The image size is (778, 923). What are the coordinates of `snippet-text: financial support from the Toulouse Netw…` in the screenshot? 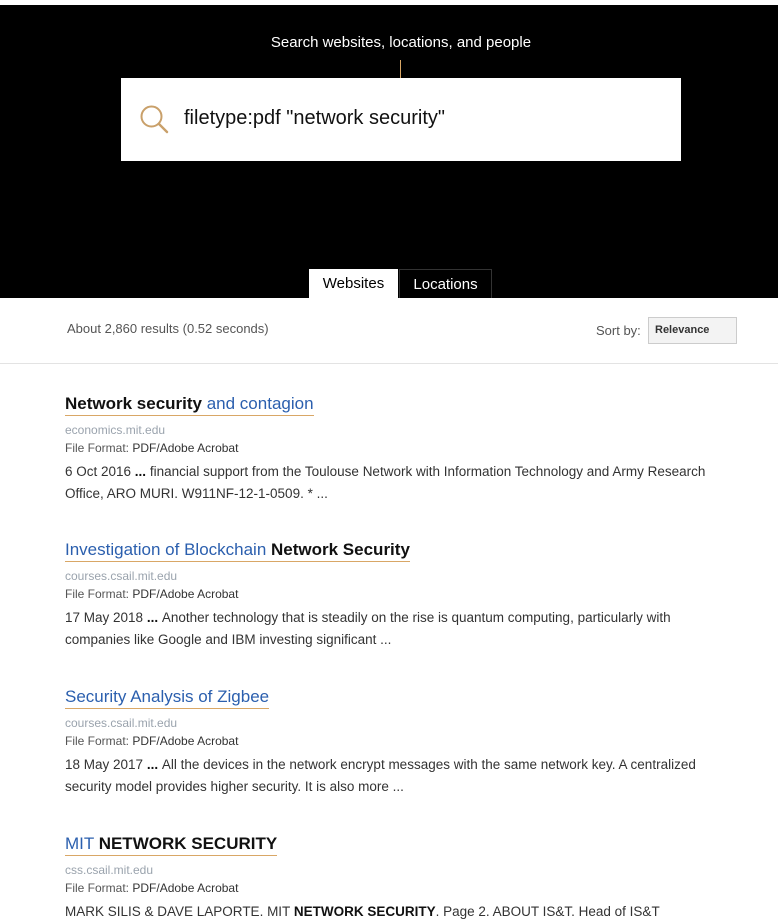 It's located at (385, 482).